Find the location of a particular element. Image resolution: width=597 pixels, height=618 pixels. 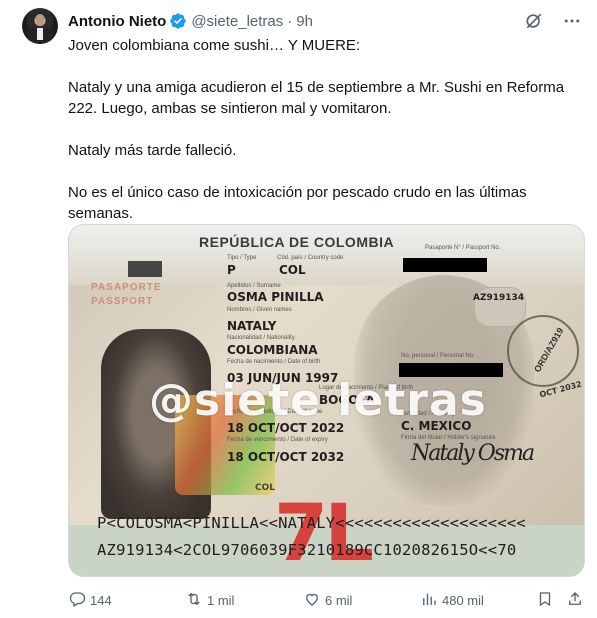

bookmark-button is located at coordinates (545, 600).